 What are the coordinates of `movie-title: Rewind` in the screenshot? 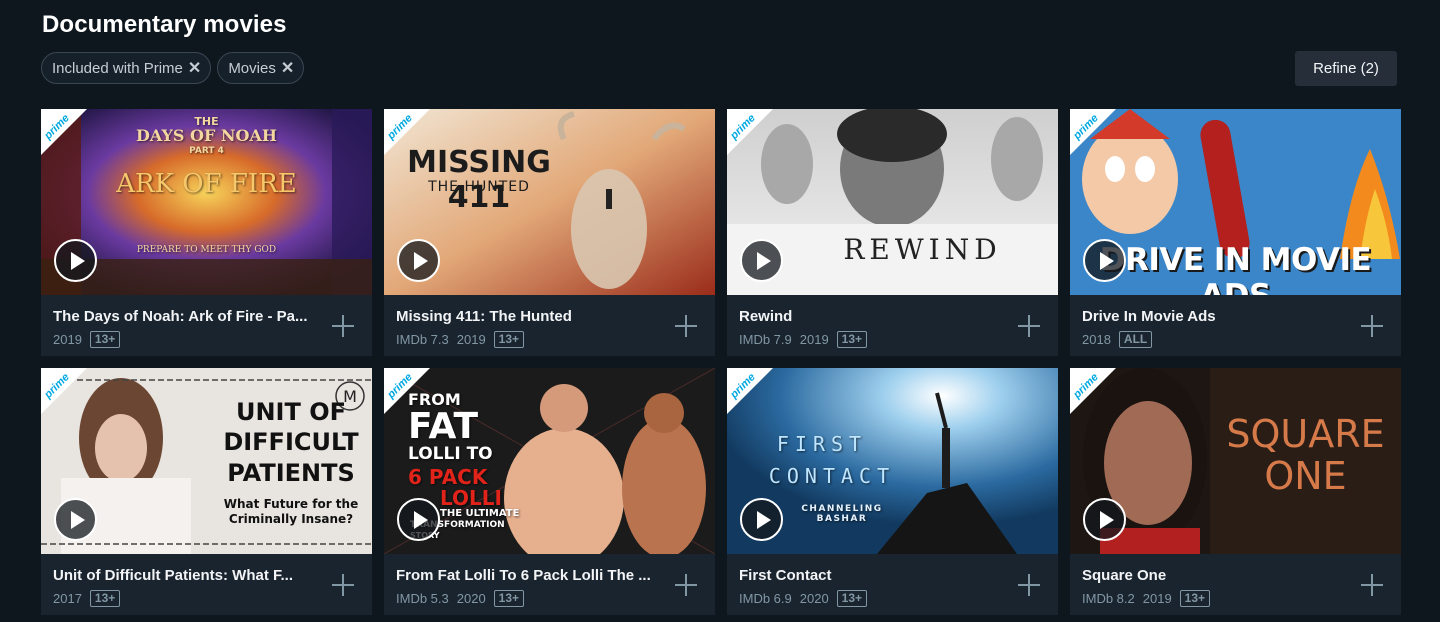 It's located at (870, 316).